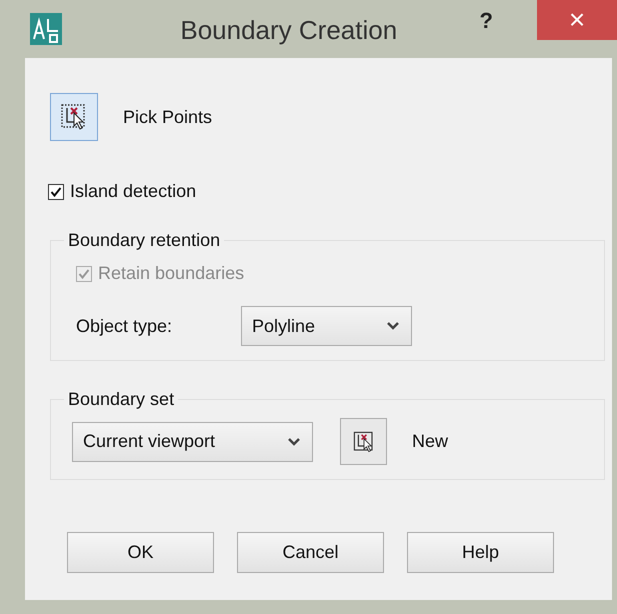 This screenshot has width=617, height=614. I want to click on dialog-button: OK, so click(140, 552).